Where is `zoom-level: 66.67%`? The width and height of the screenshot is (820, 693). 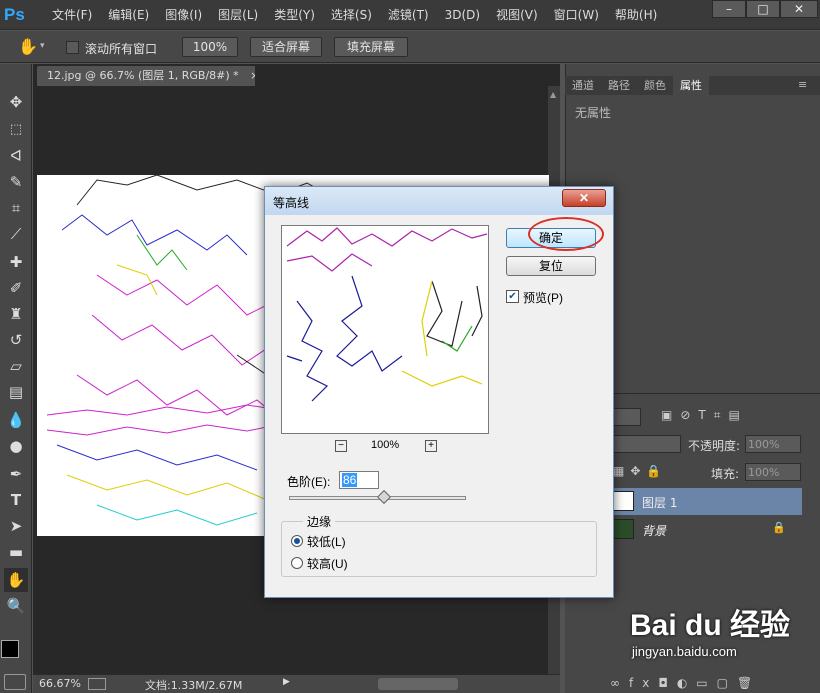 zoom-level: 66.67% is located at coordinates (60, 683).